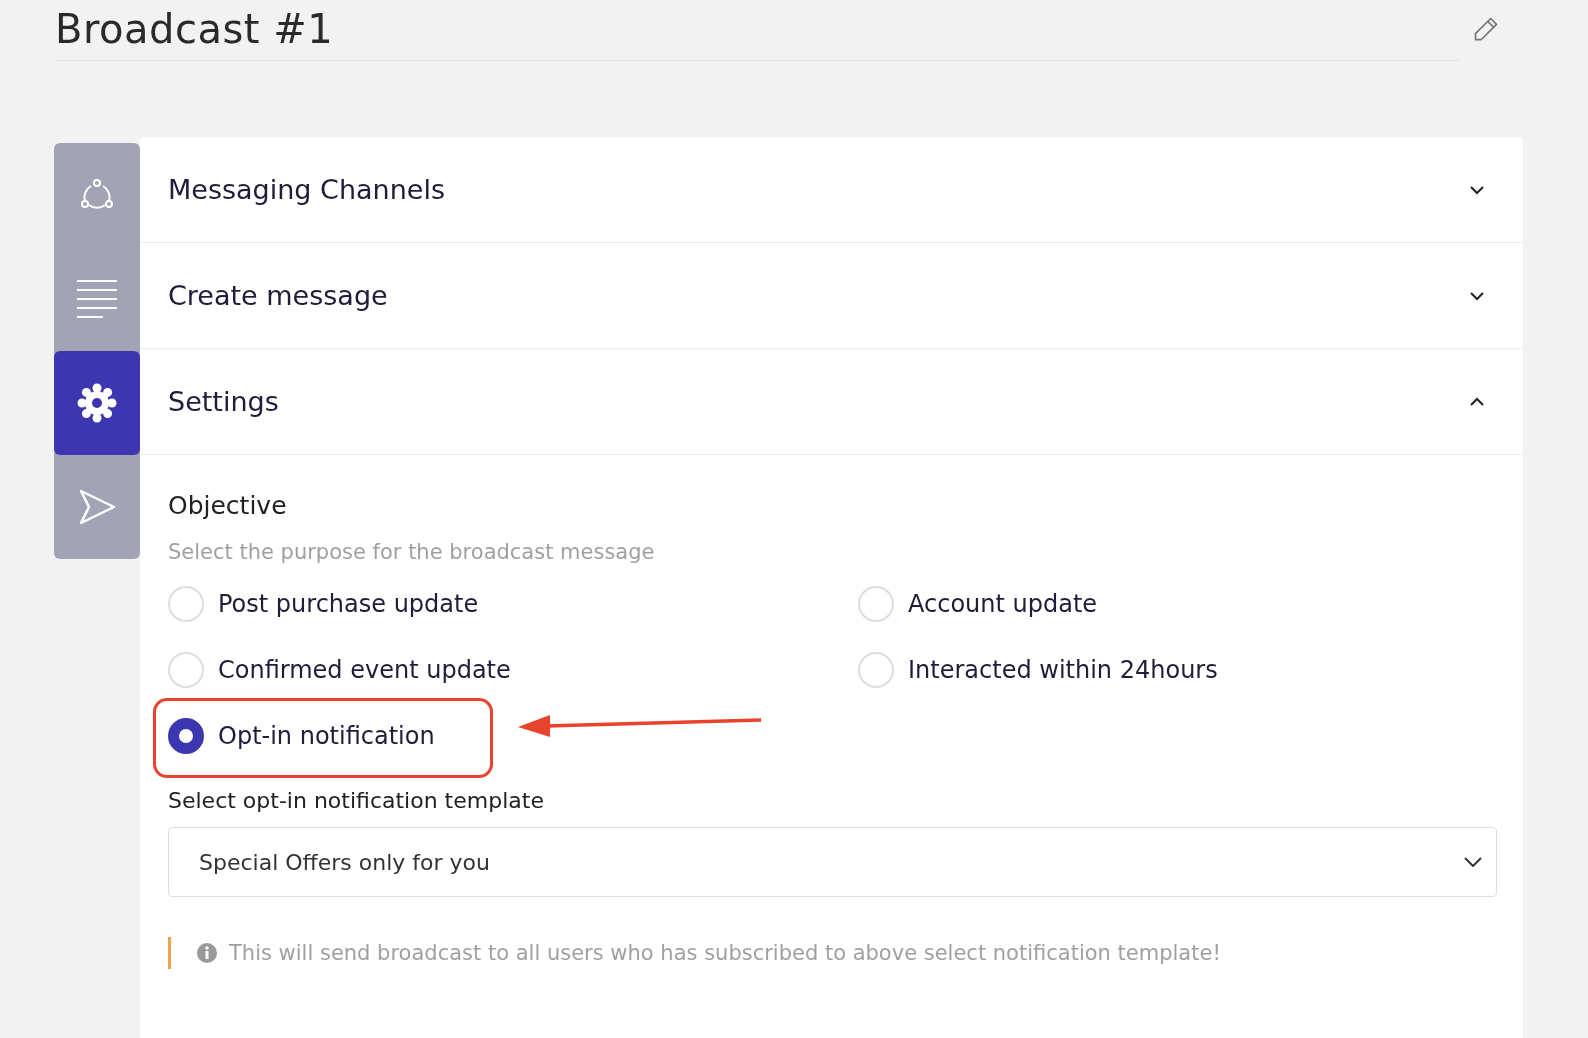 The width and height of the screenshot is (1588, 1038). What do you see at coordinates (513, 736) in the screenshot?
I see `radio-option: Opt-in notification` at bounding box center [513, 736].